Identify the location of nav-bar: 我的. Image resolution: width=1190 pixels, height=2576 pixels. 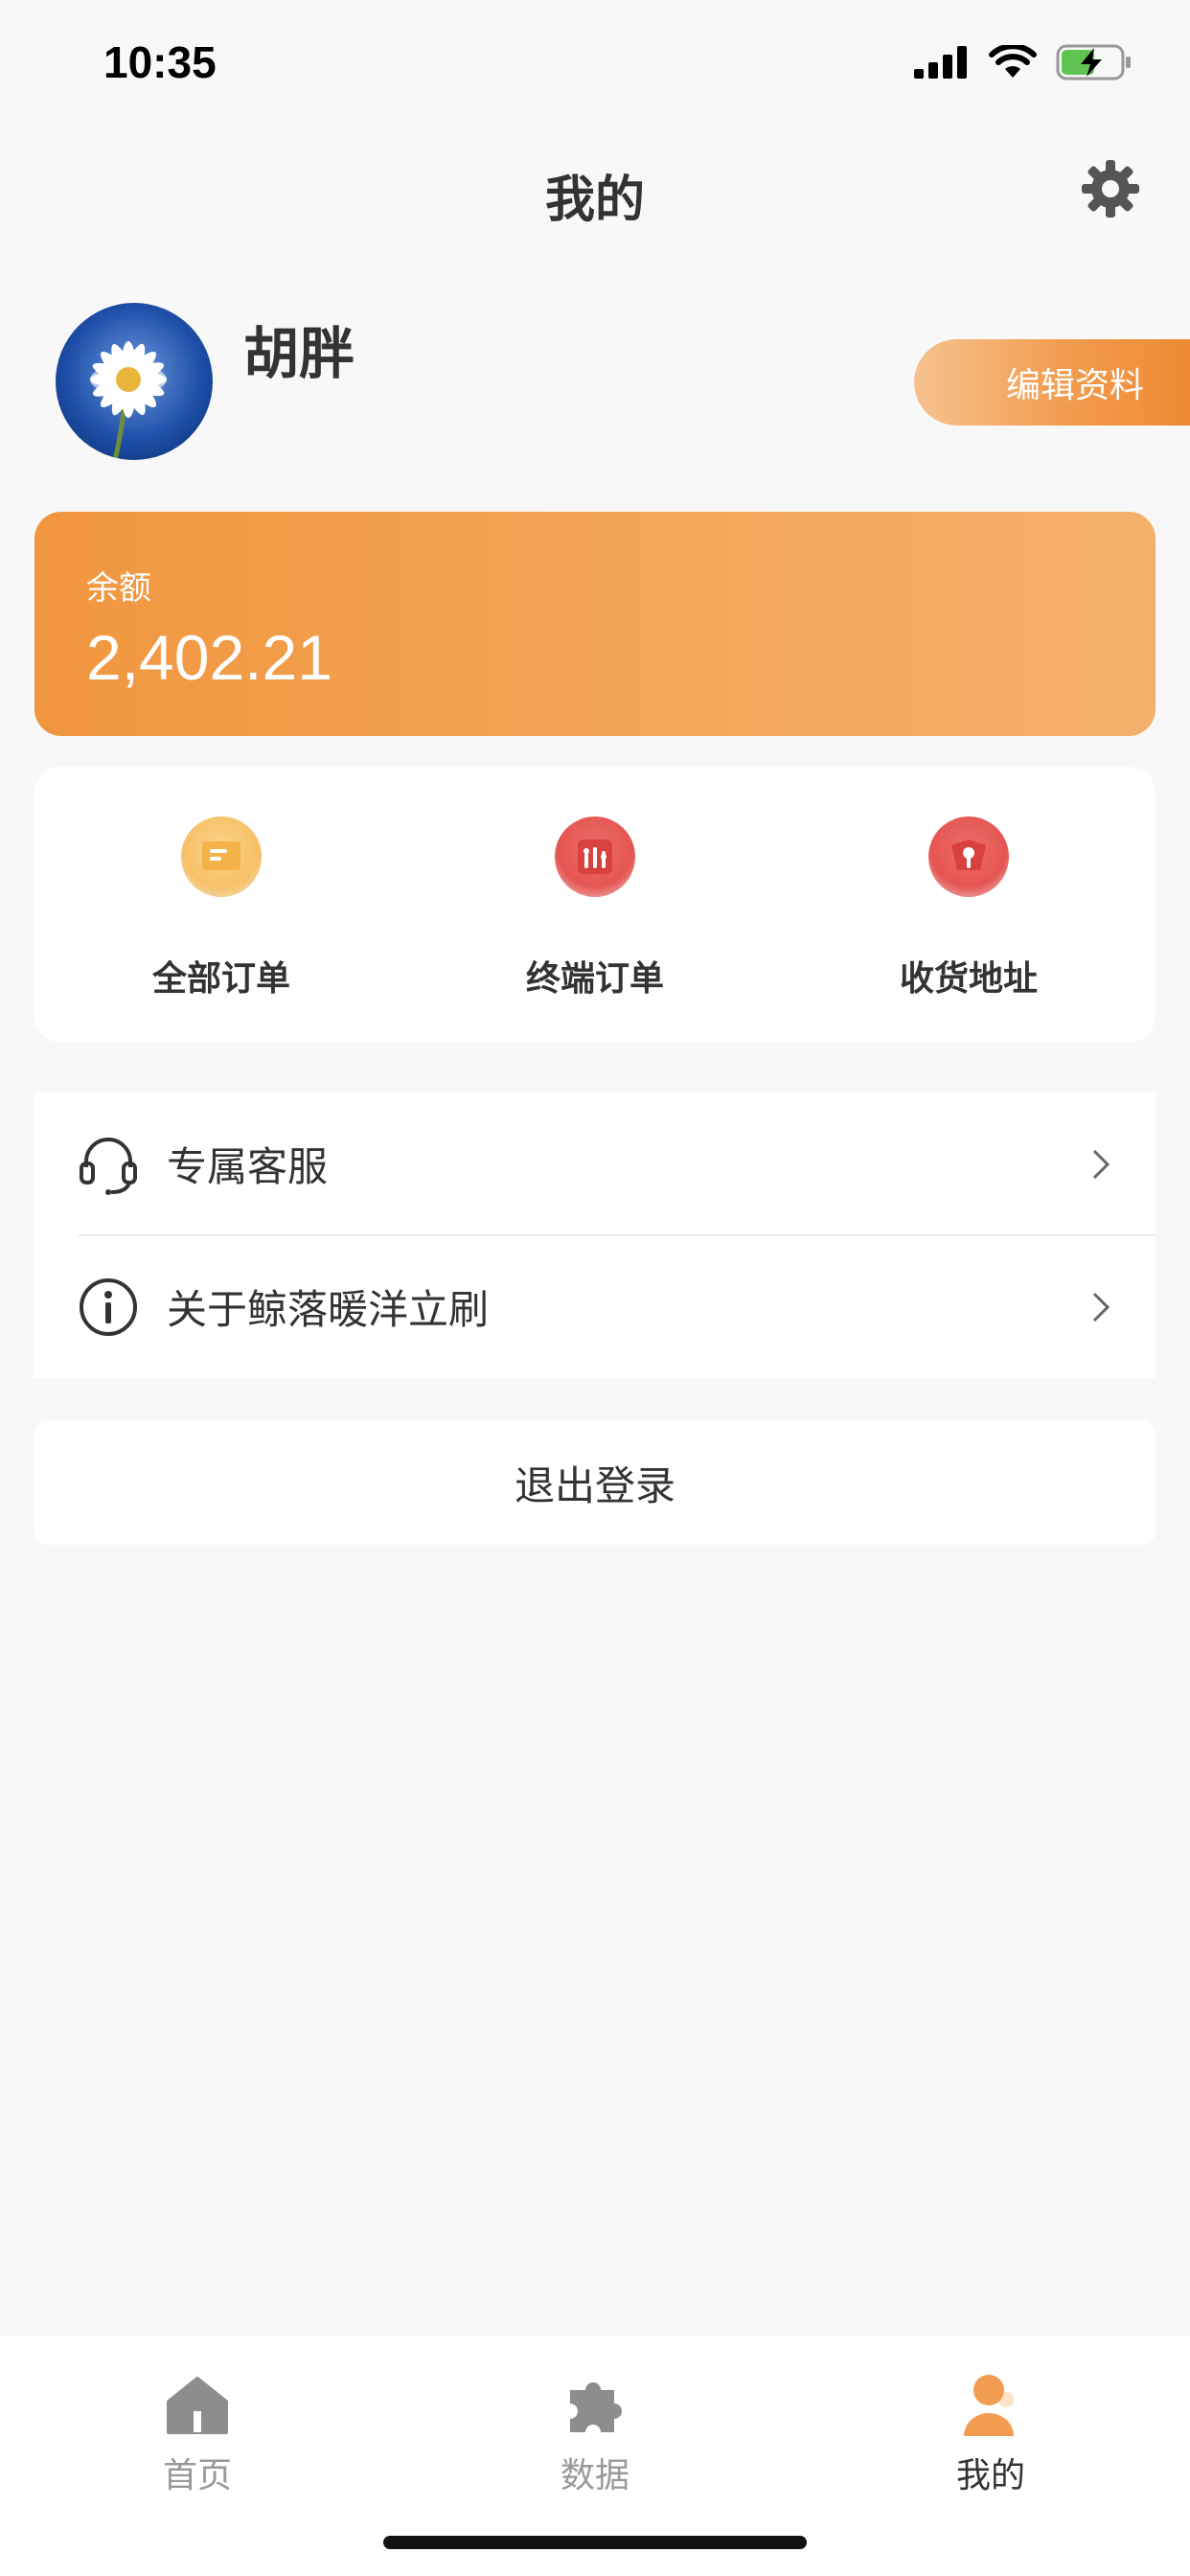
(595, 192).